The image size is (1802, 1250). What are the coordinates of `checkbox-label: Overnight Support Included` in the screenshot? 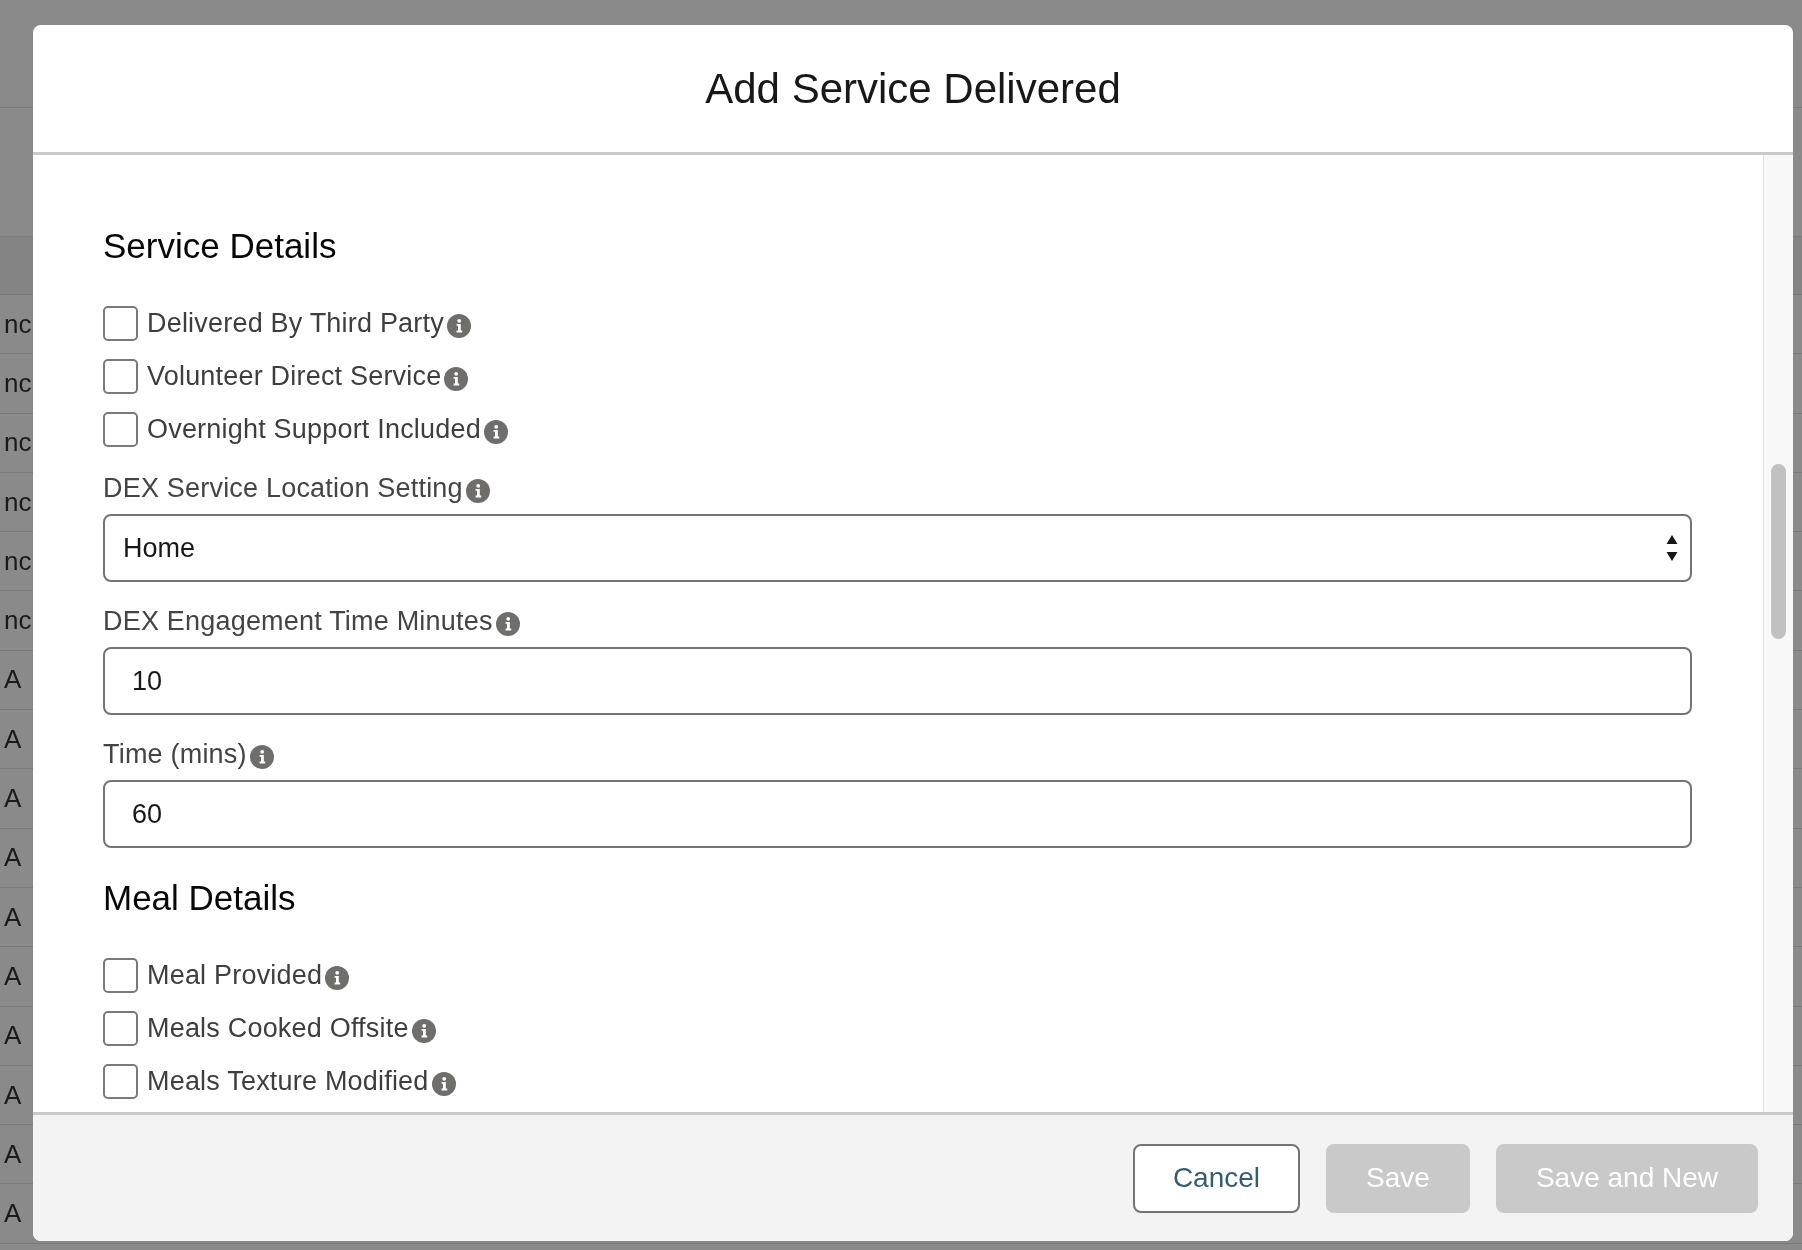 It's located at (314, 429).